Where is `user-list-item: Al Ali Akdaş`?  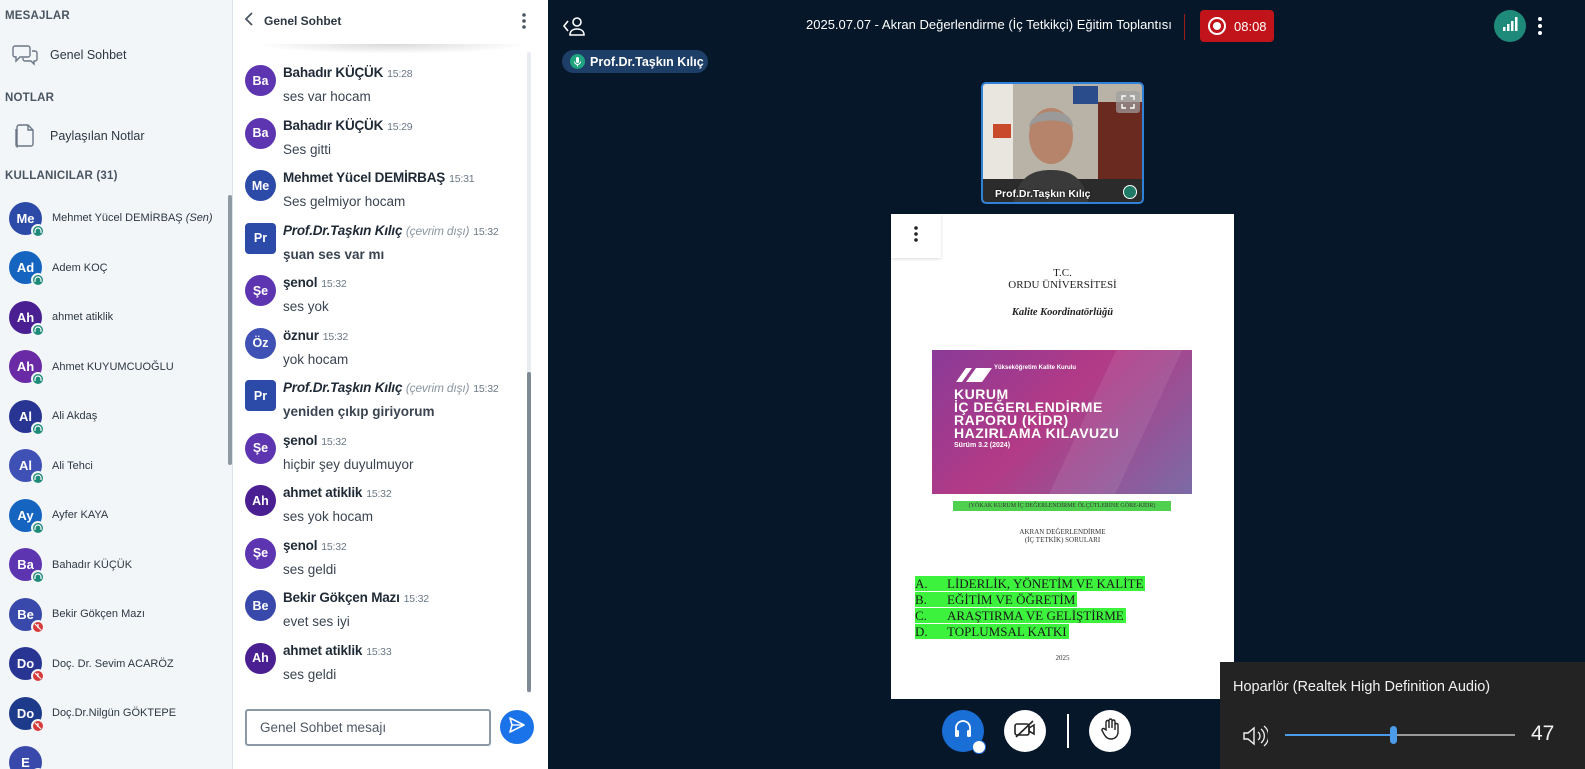 user-list-item: Al Ali Akdaş is located at coordinates (114, 416).